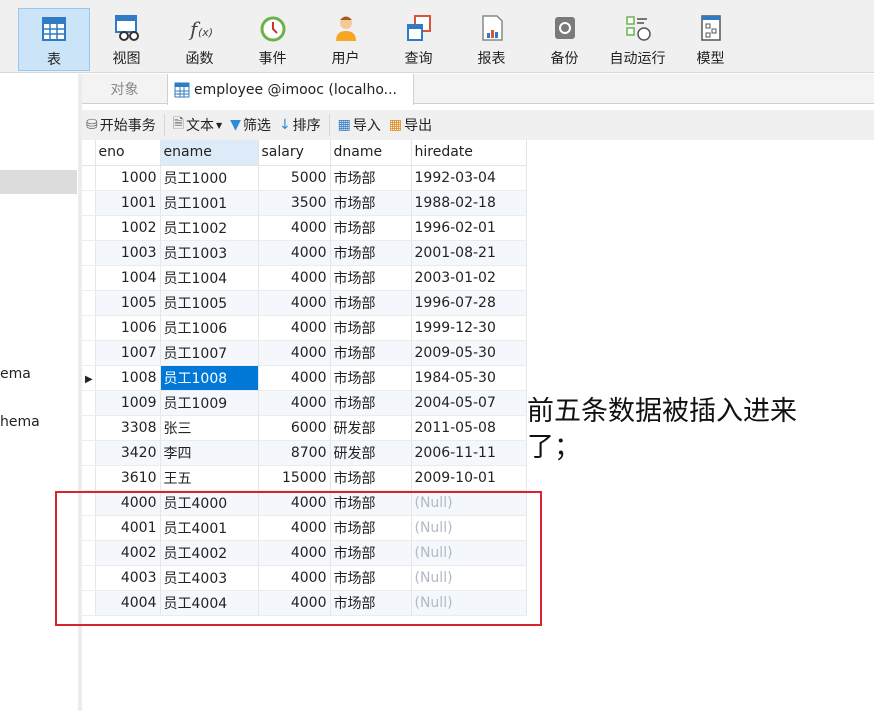  Describe the element at coordinates (637, 39) in the screenshot. I see `ribbon-button-automation: 自动运行` at that location.